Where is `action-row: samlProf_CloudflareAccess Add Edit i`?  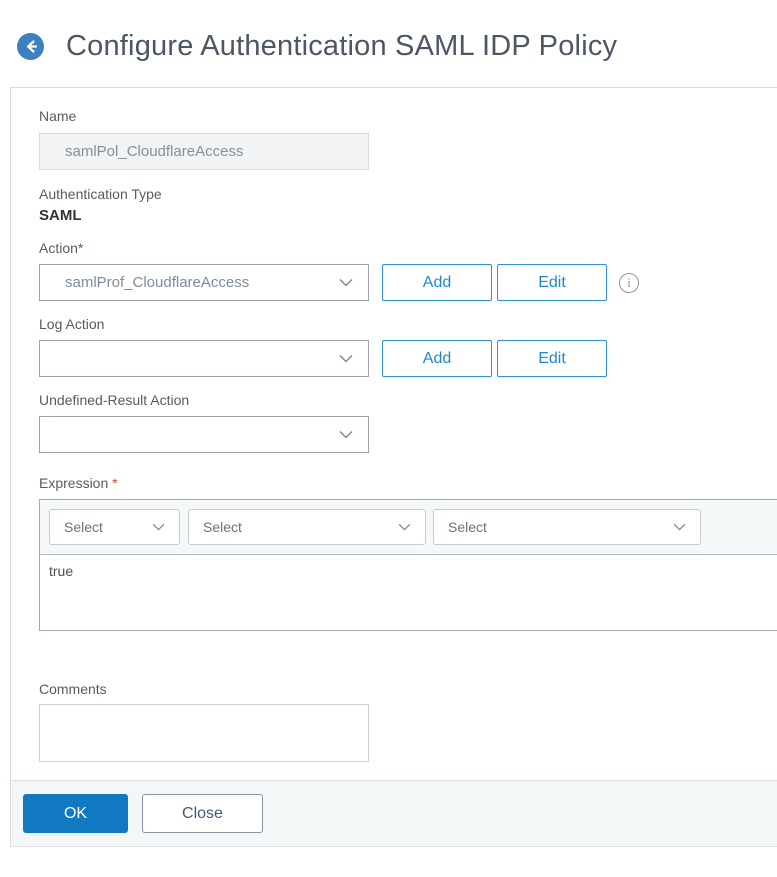
action-row: samlProf_CloudflareAccess Add Edit i is located at coordinates (408, 282).